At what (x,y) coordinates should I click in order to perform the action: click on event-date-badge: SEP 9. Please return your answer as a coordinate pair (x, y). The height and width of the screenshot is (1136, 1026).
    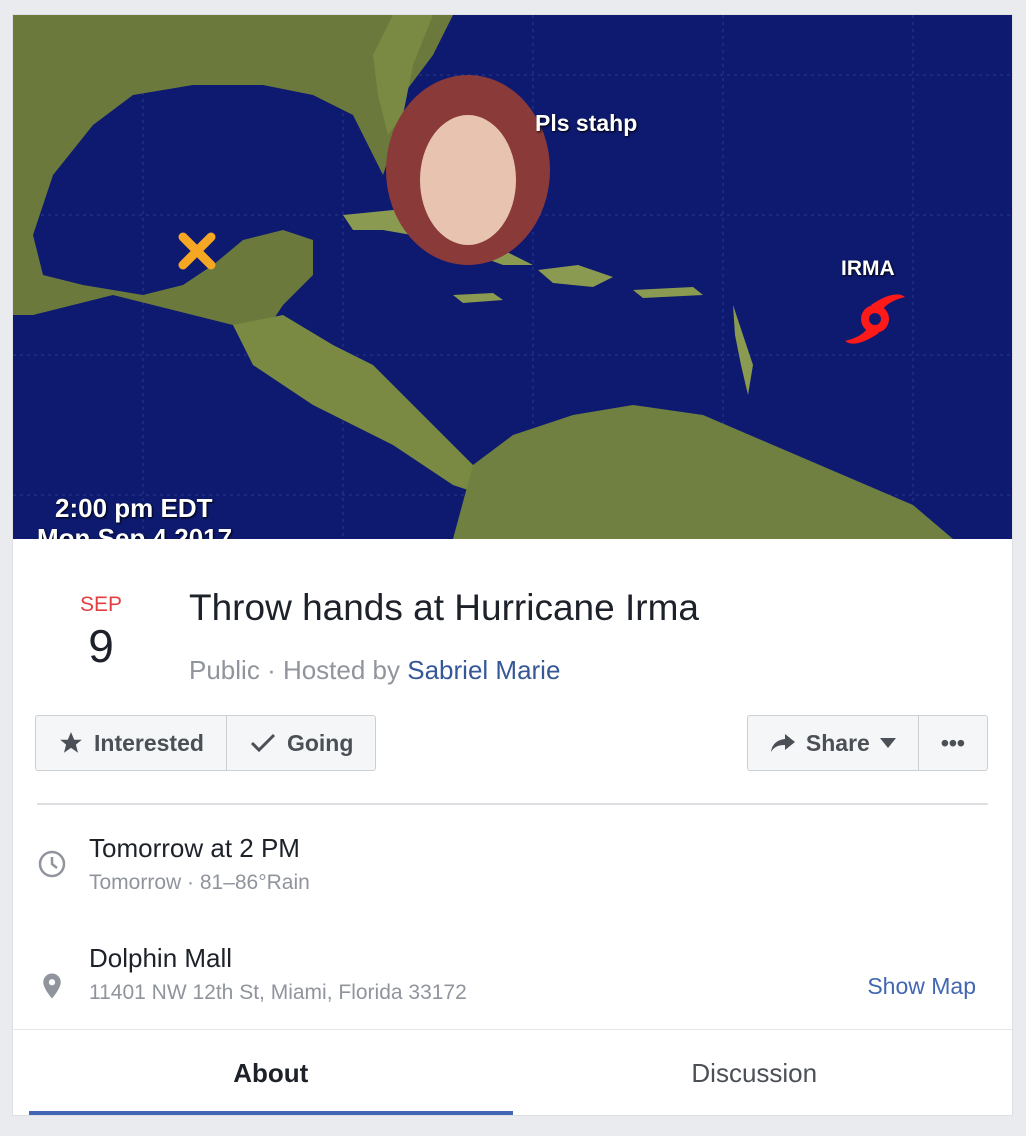
    Looking at the image, I should click on (101, 633).